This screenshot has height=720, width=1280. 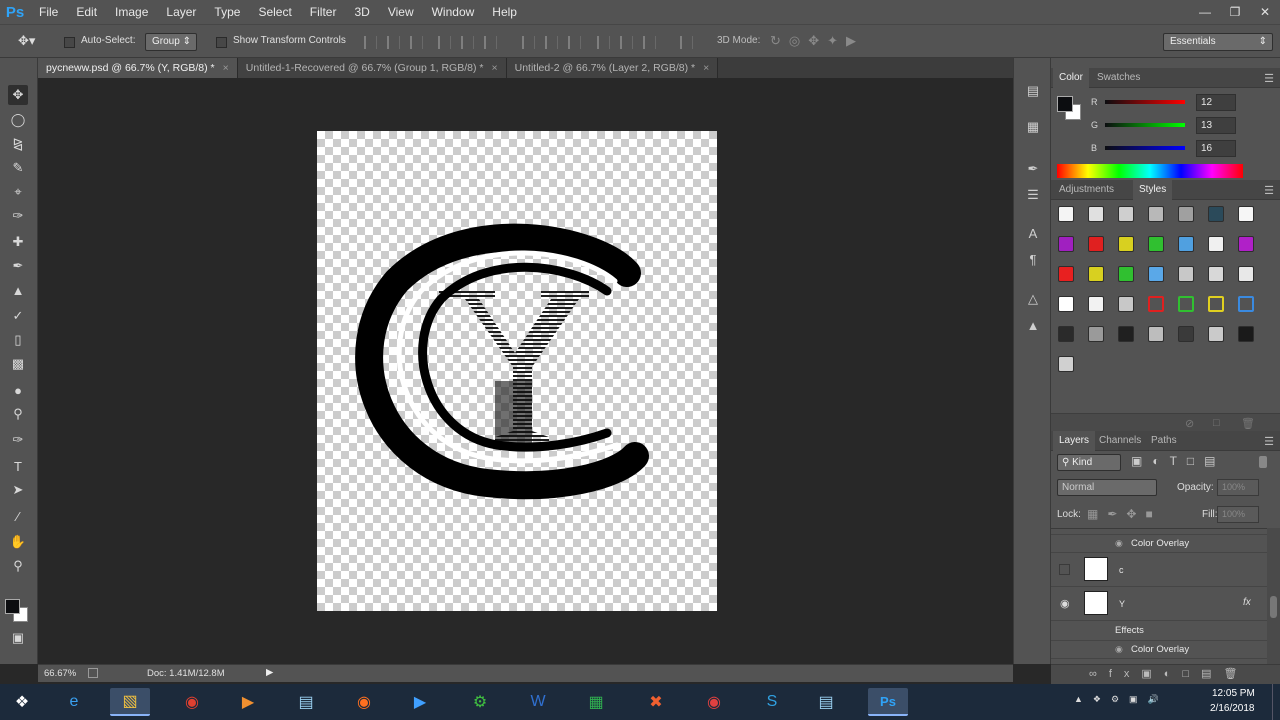 What do you see at coordinates (1273, 607) in the screenshot?
I see `scrollbar-thumb` at bounding box center [1273, 607].